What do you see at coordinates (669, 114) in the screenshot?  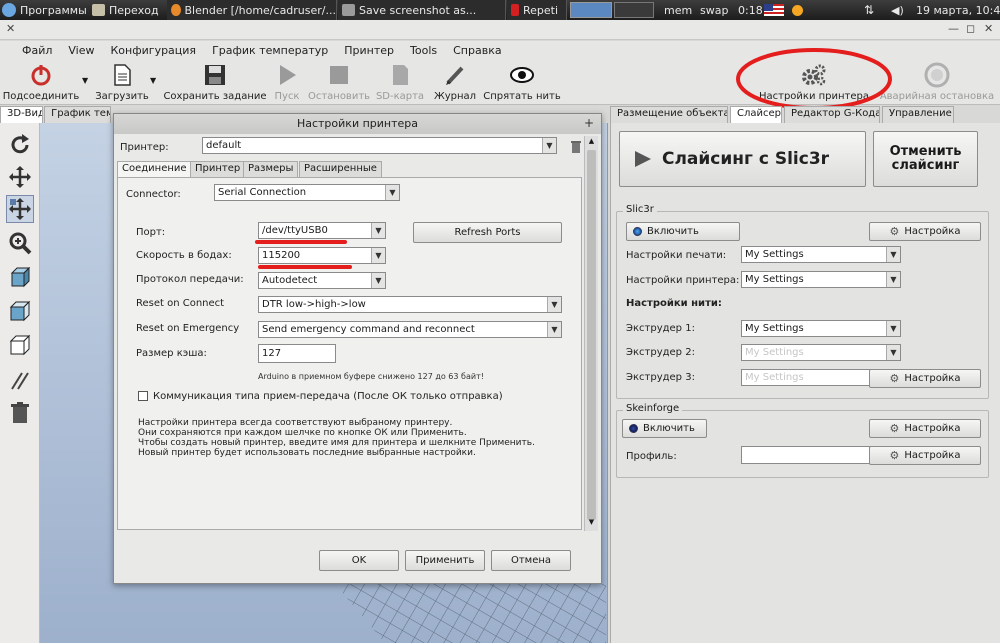 I see `tab-object-placement: Размещение объекта` at bounding box center [669, 114].